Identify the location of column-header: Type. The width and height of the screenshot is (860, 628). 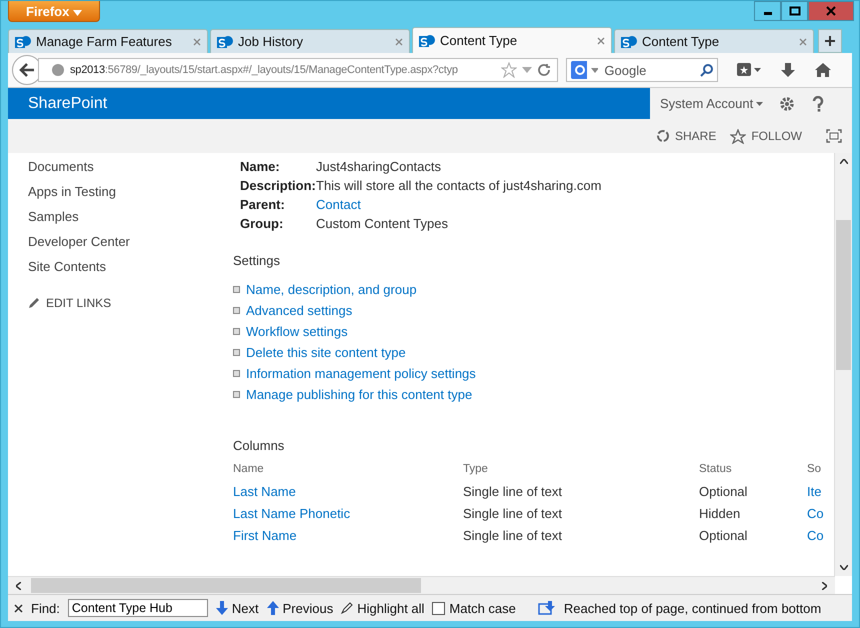
(476, 469).